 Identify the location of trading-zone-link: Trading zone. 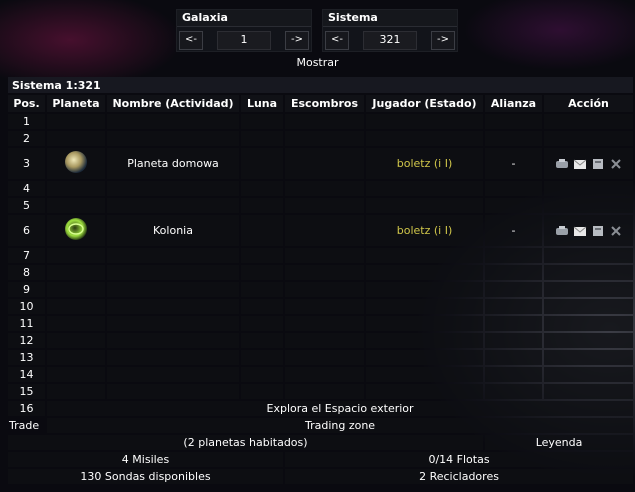
(340, 425).